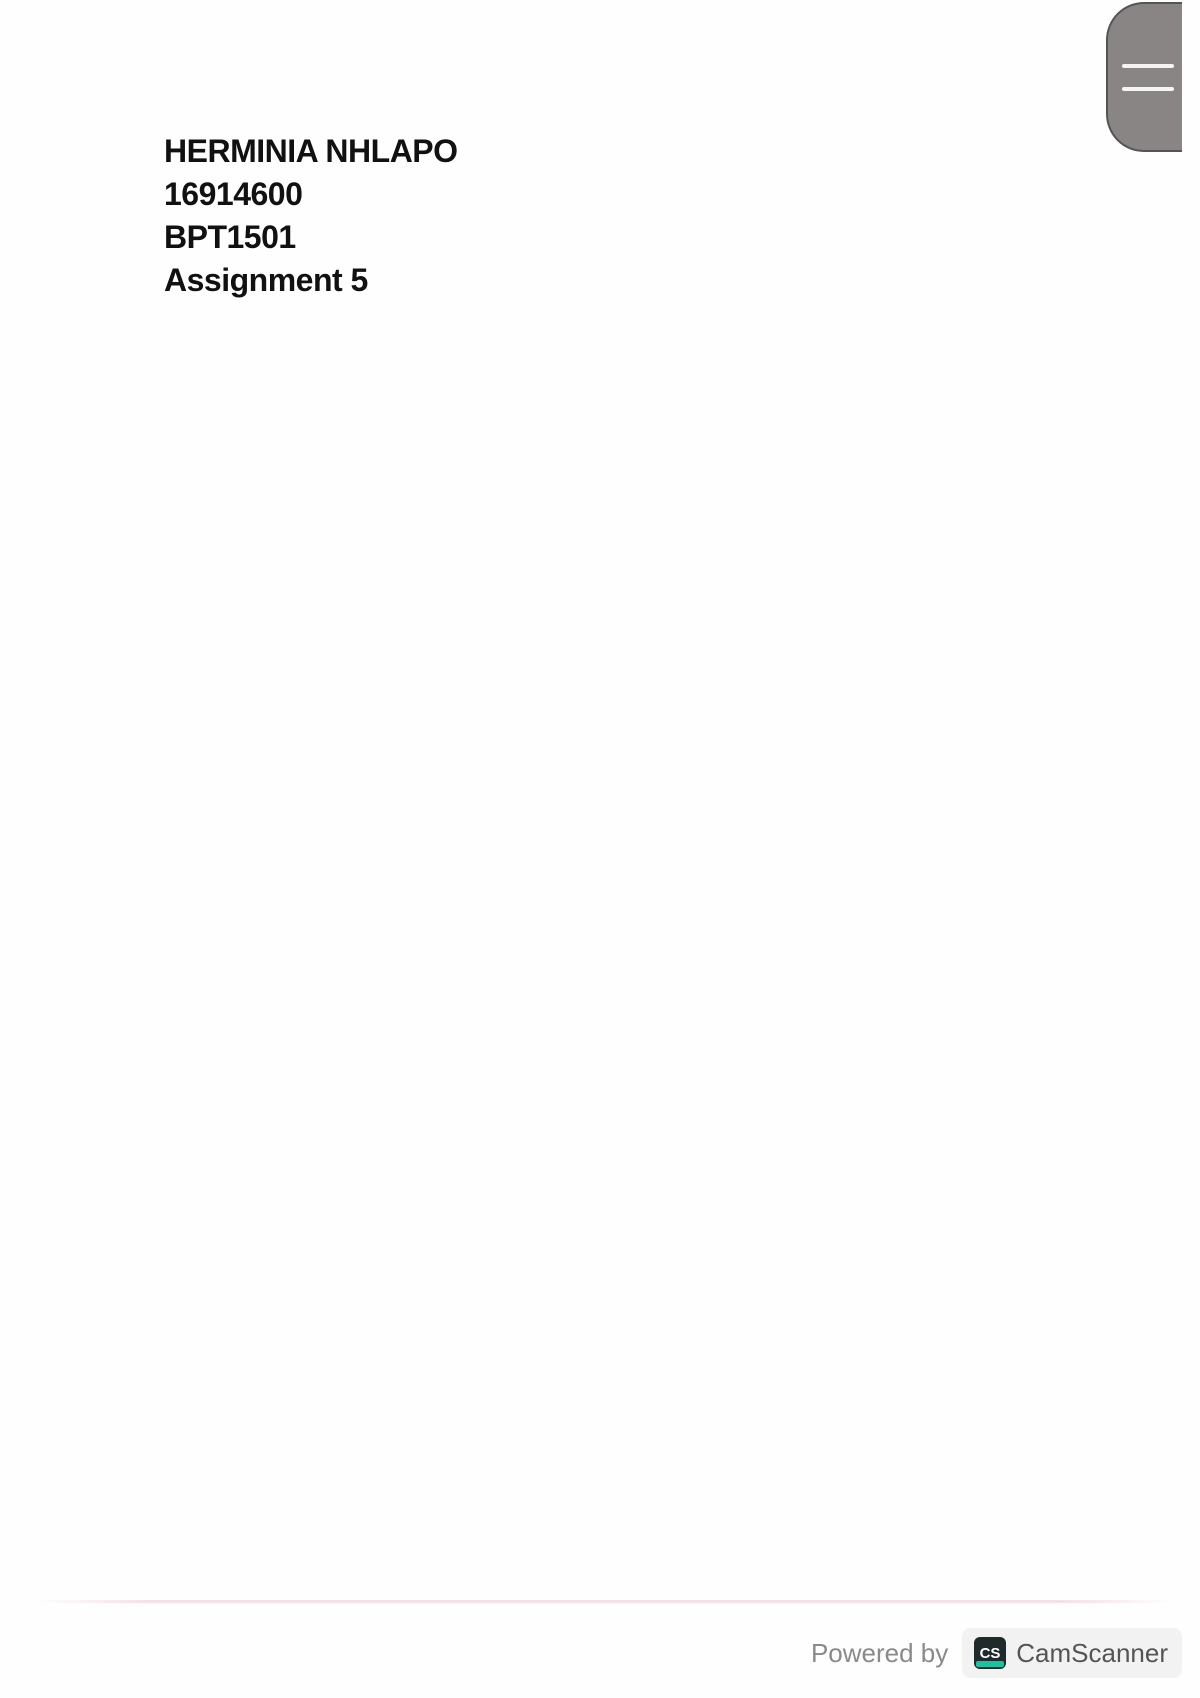 The height and width of the screenshot is (1698, 1200). What do you see at coordinates (1092, 1652) in the screenshot?
I see `camscanner-brand: CamScanner` at bounding box center [1092, 1652].